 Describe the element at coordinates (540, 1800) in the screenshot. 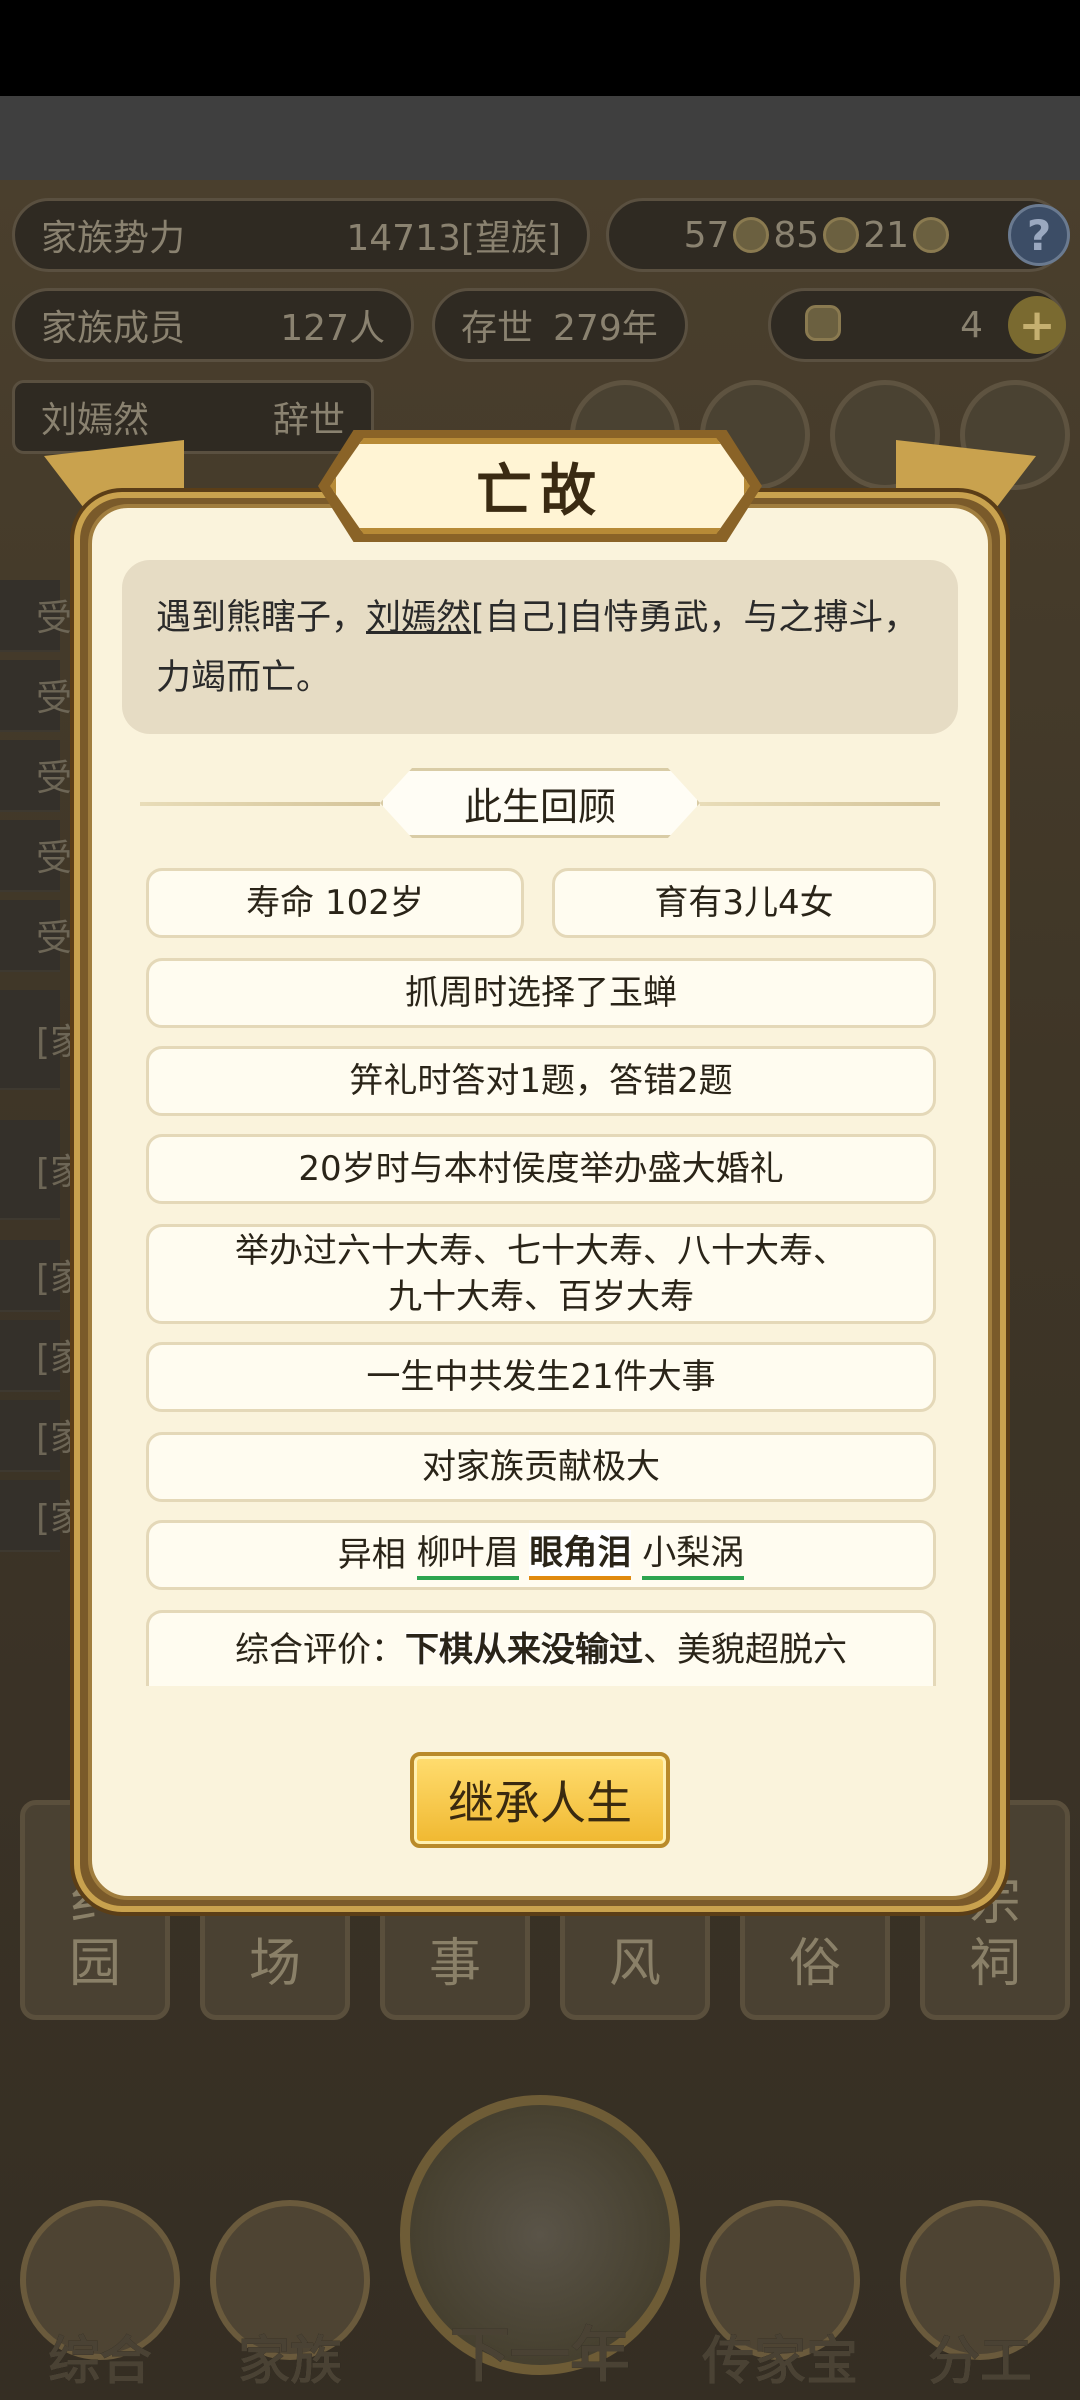

I see `inherit-life-button: 继承人生` at that location.